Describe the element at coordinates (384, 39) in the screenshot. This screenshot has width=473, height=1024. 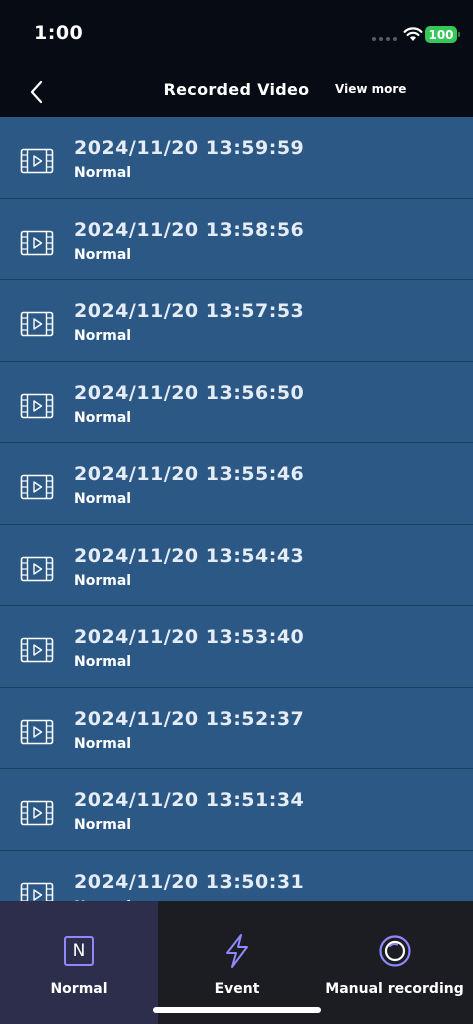
I see `cellular-signal-icon` at that location.